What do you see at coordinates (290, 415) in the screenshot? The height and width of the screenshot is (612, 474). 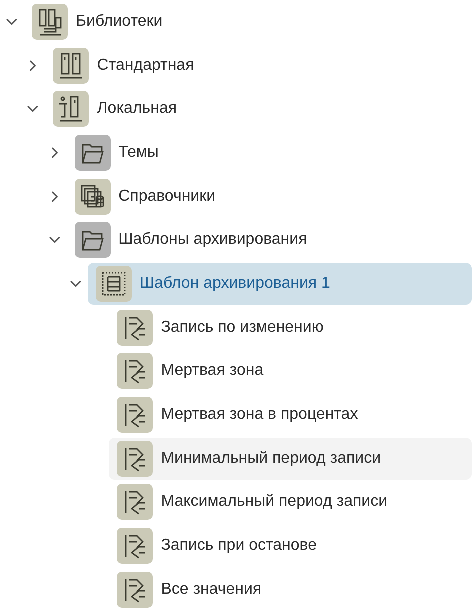 I see `tree-item: Мертвая зона в процентах` at bounding box center [290, 415].